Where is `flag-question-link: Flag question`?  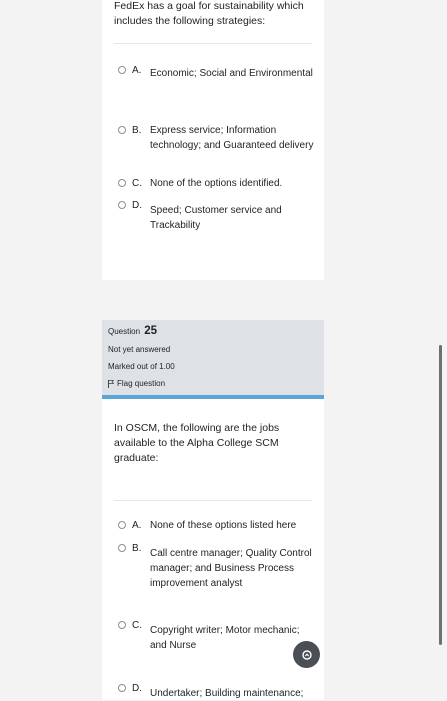 flag-question-link: Flag question is located at coordinates (136, 383).